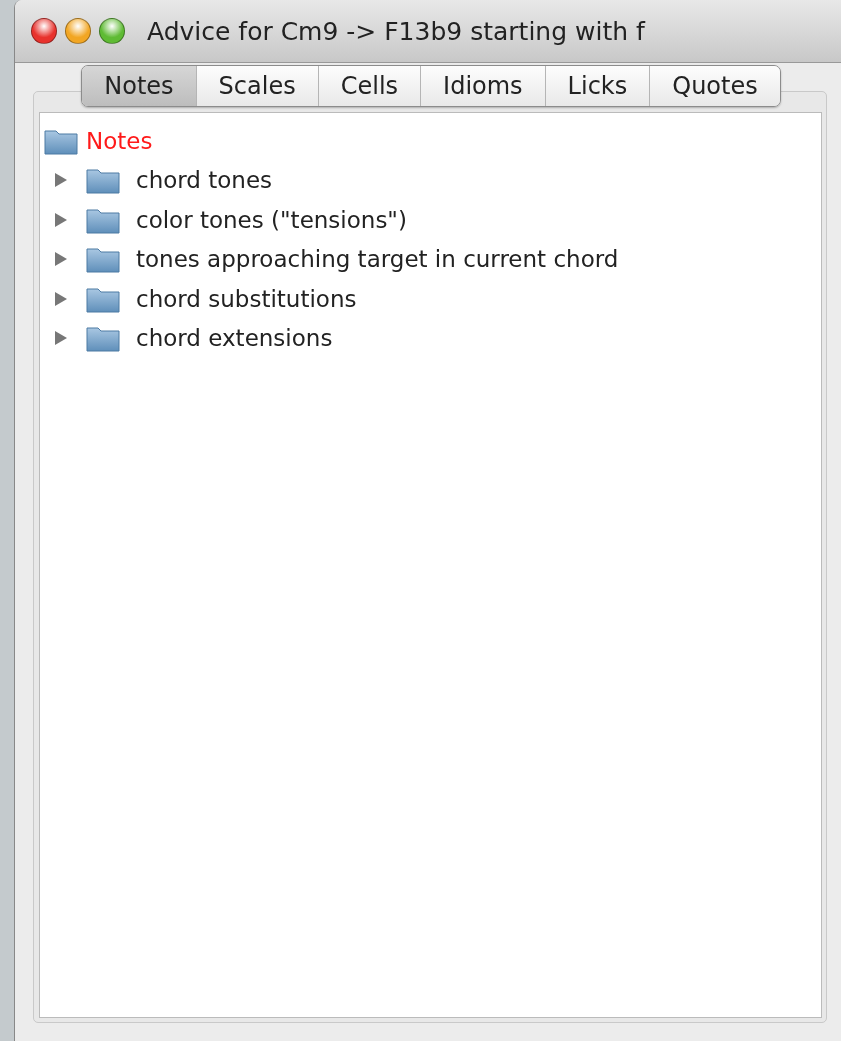 Image resolution: width=841 pixels, height=1041 pixels. What do you see at coordinates (598, 86) in the screenshot?
I see `tab: Licks` at bounding box center [598, 86].